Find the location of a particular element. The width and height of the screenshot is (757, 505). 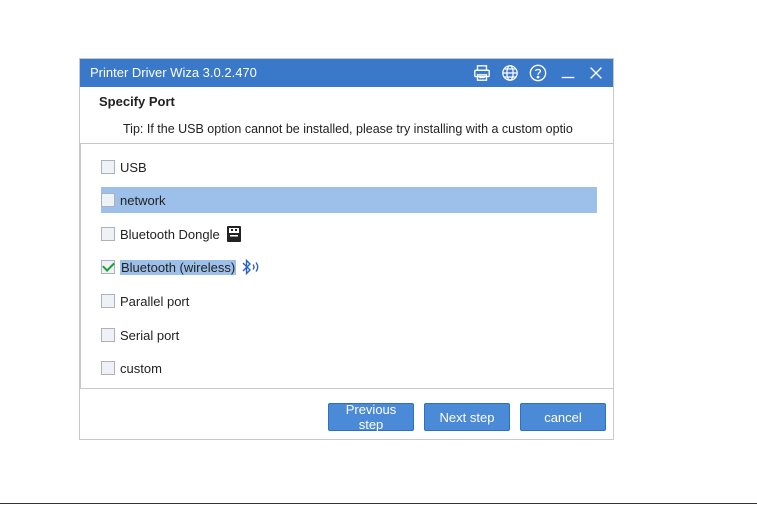

cancel-button: cancel is located at coordinates (563, 417).